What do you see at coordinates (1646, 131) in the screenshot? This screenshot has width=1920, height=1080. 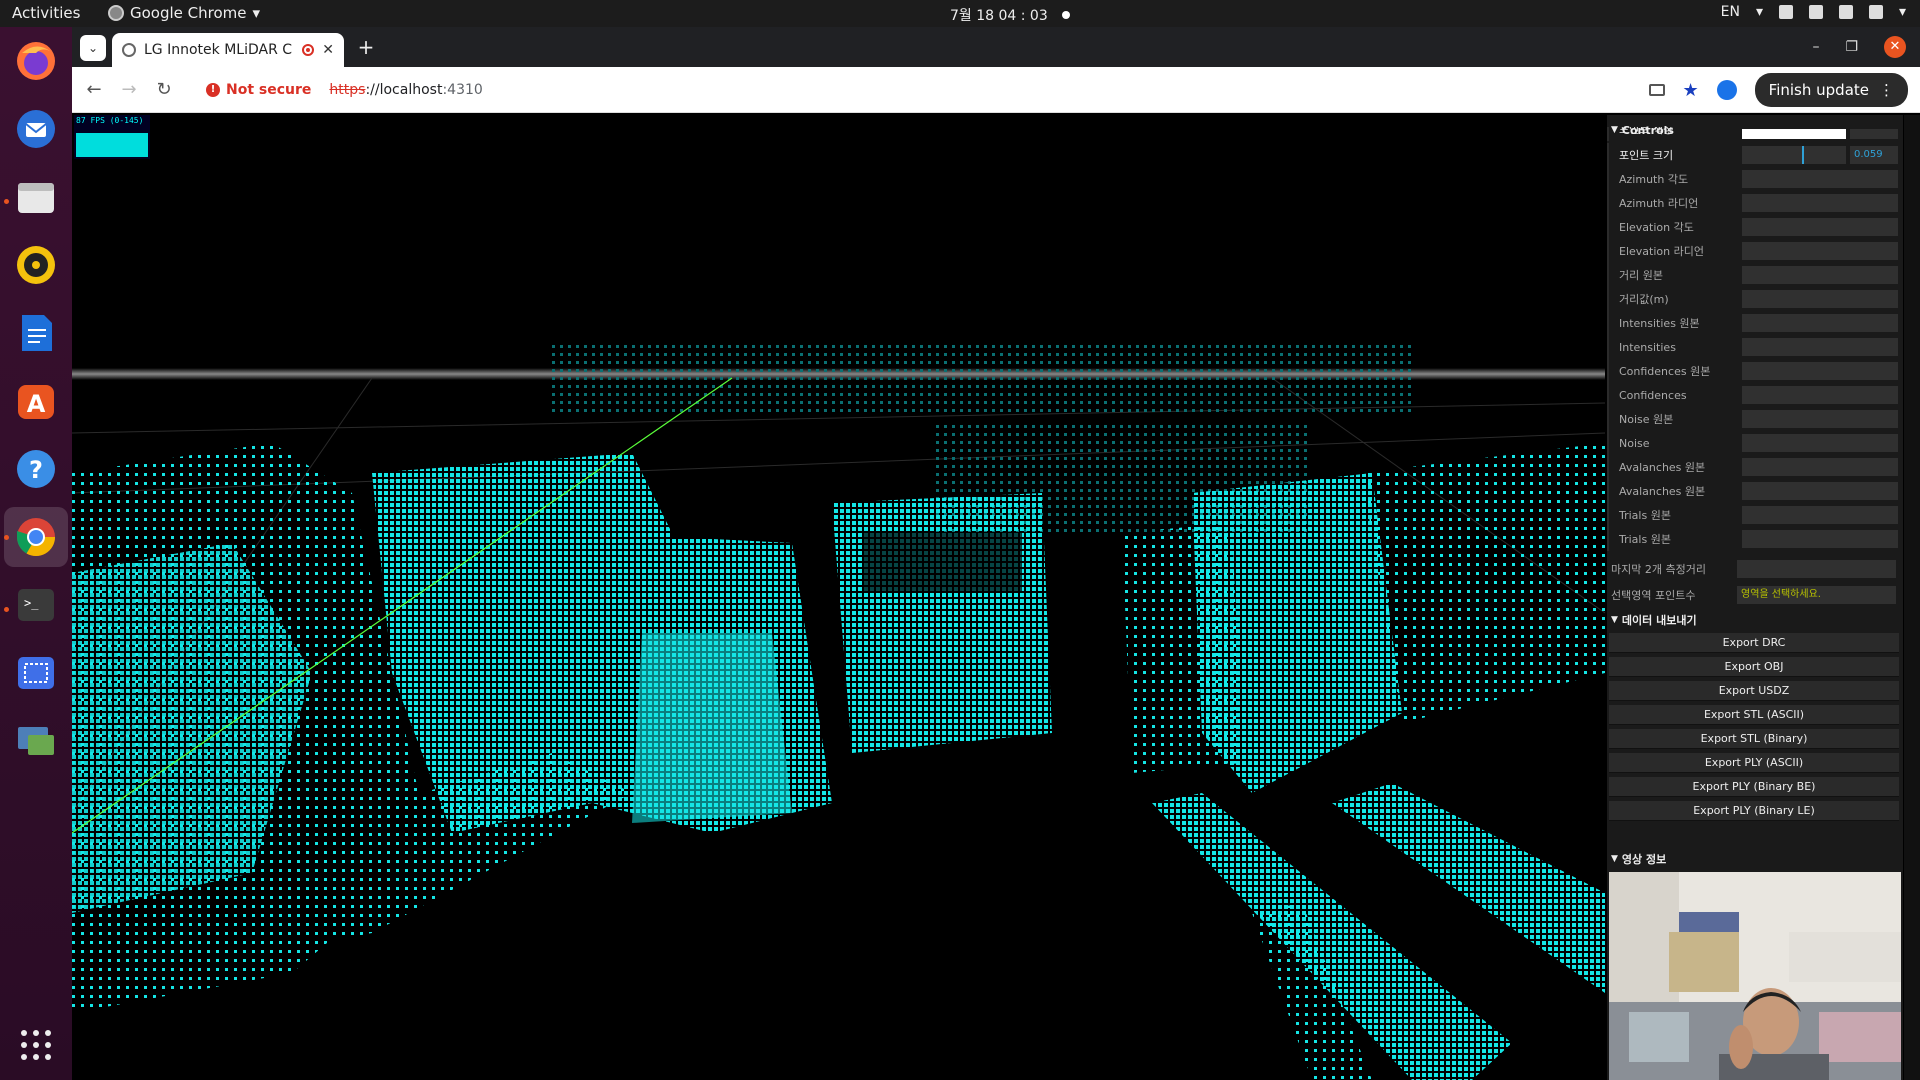 I see `point-color-label: 포인트 색상` at bounding box center [1646, 131].